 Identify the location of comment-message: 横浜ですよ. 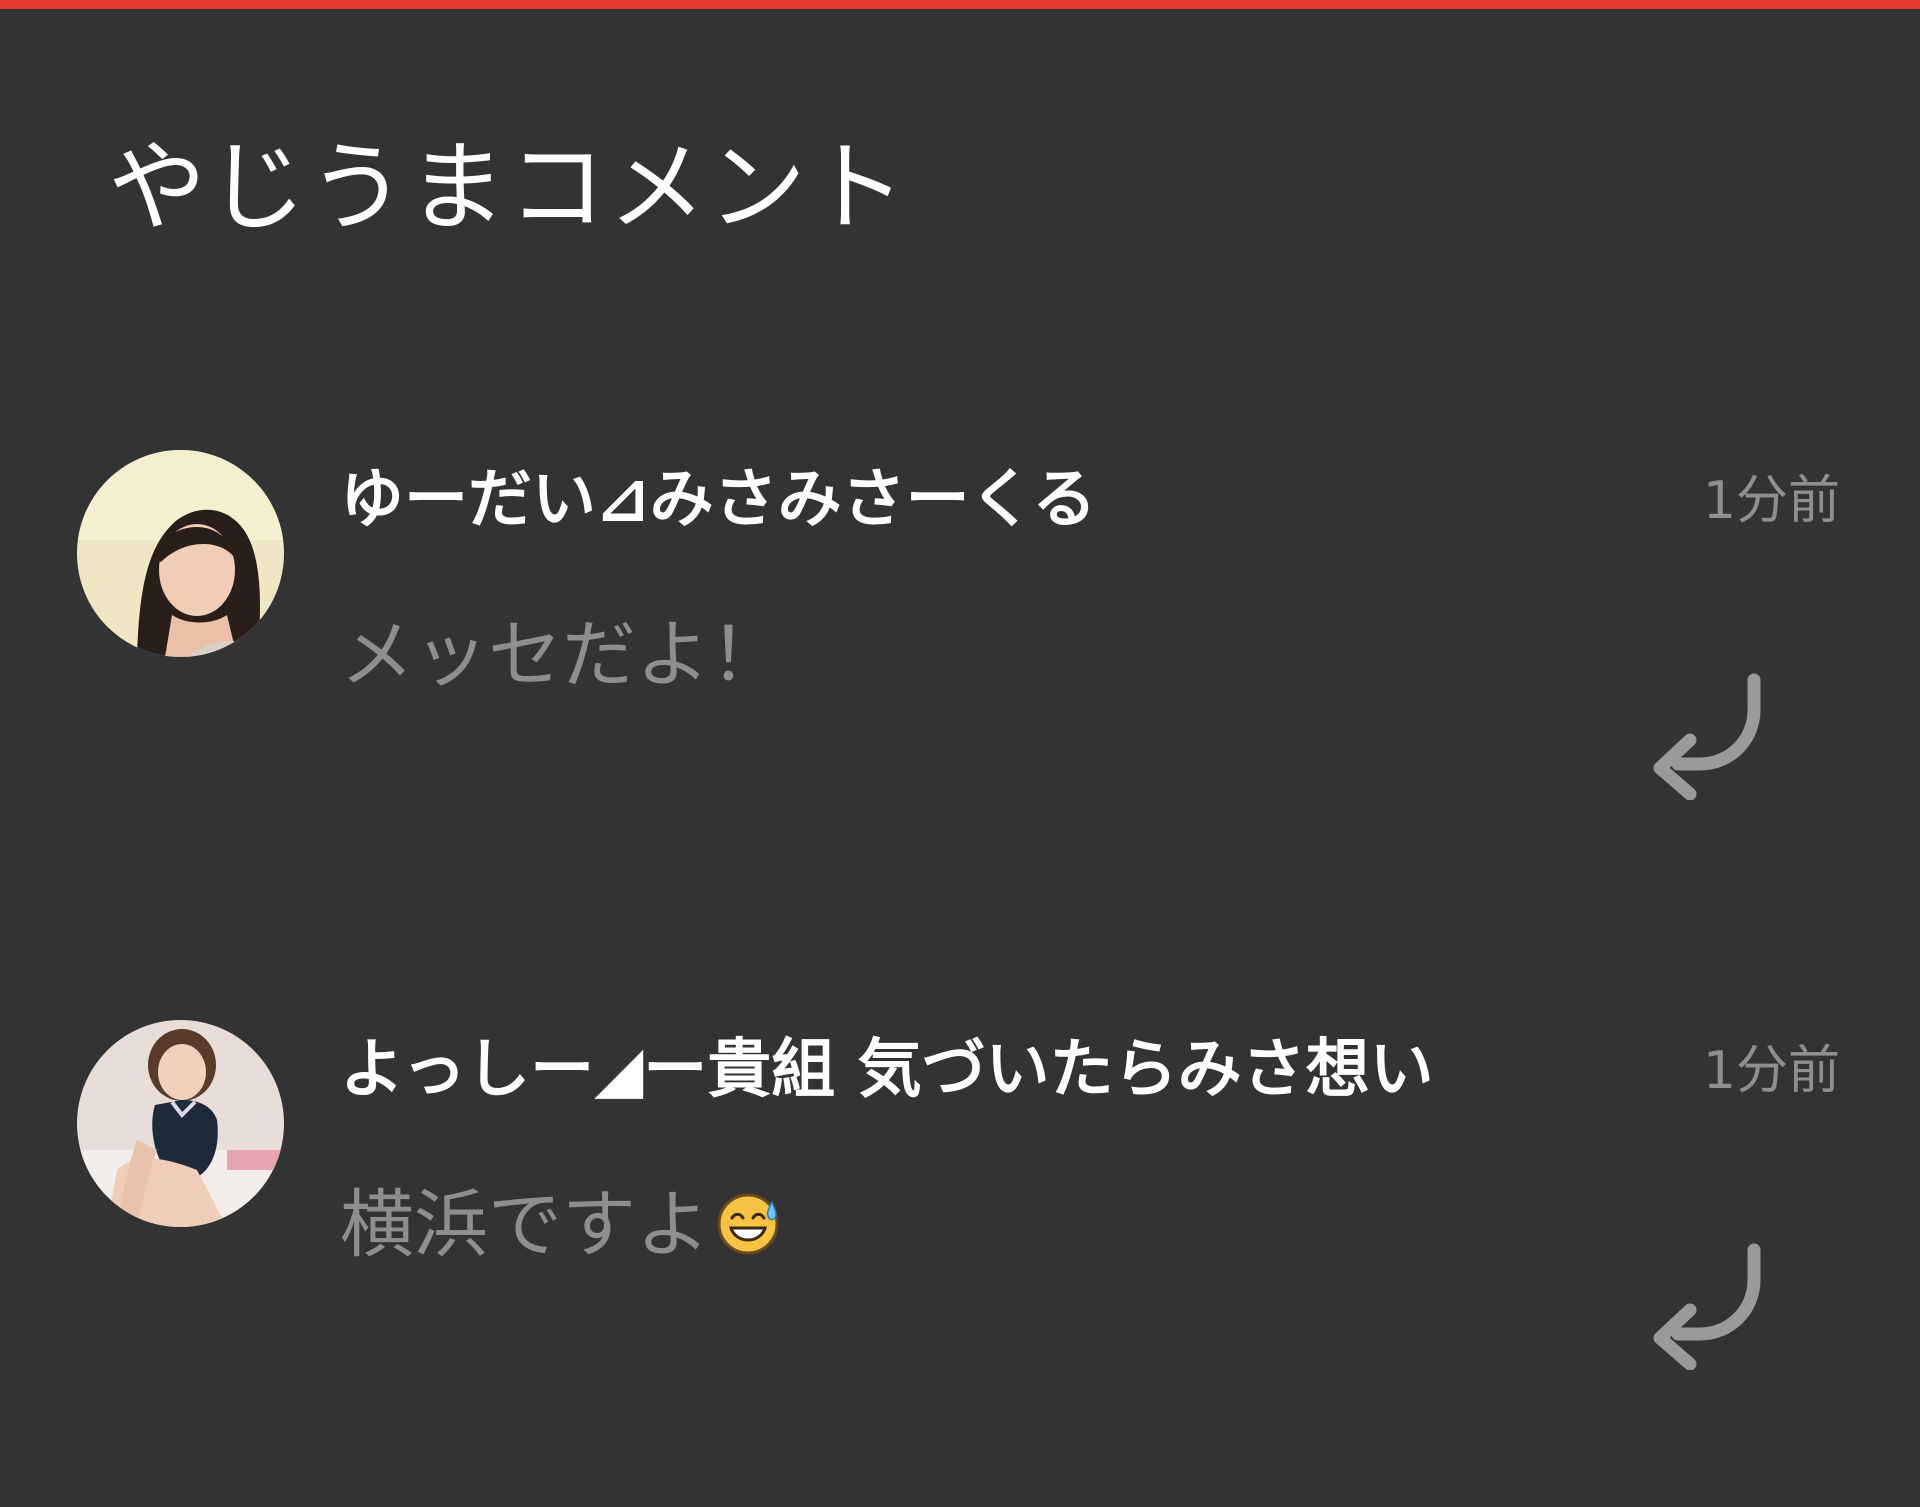
(561, 1225).